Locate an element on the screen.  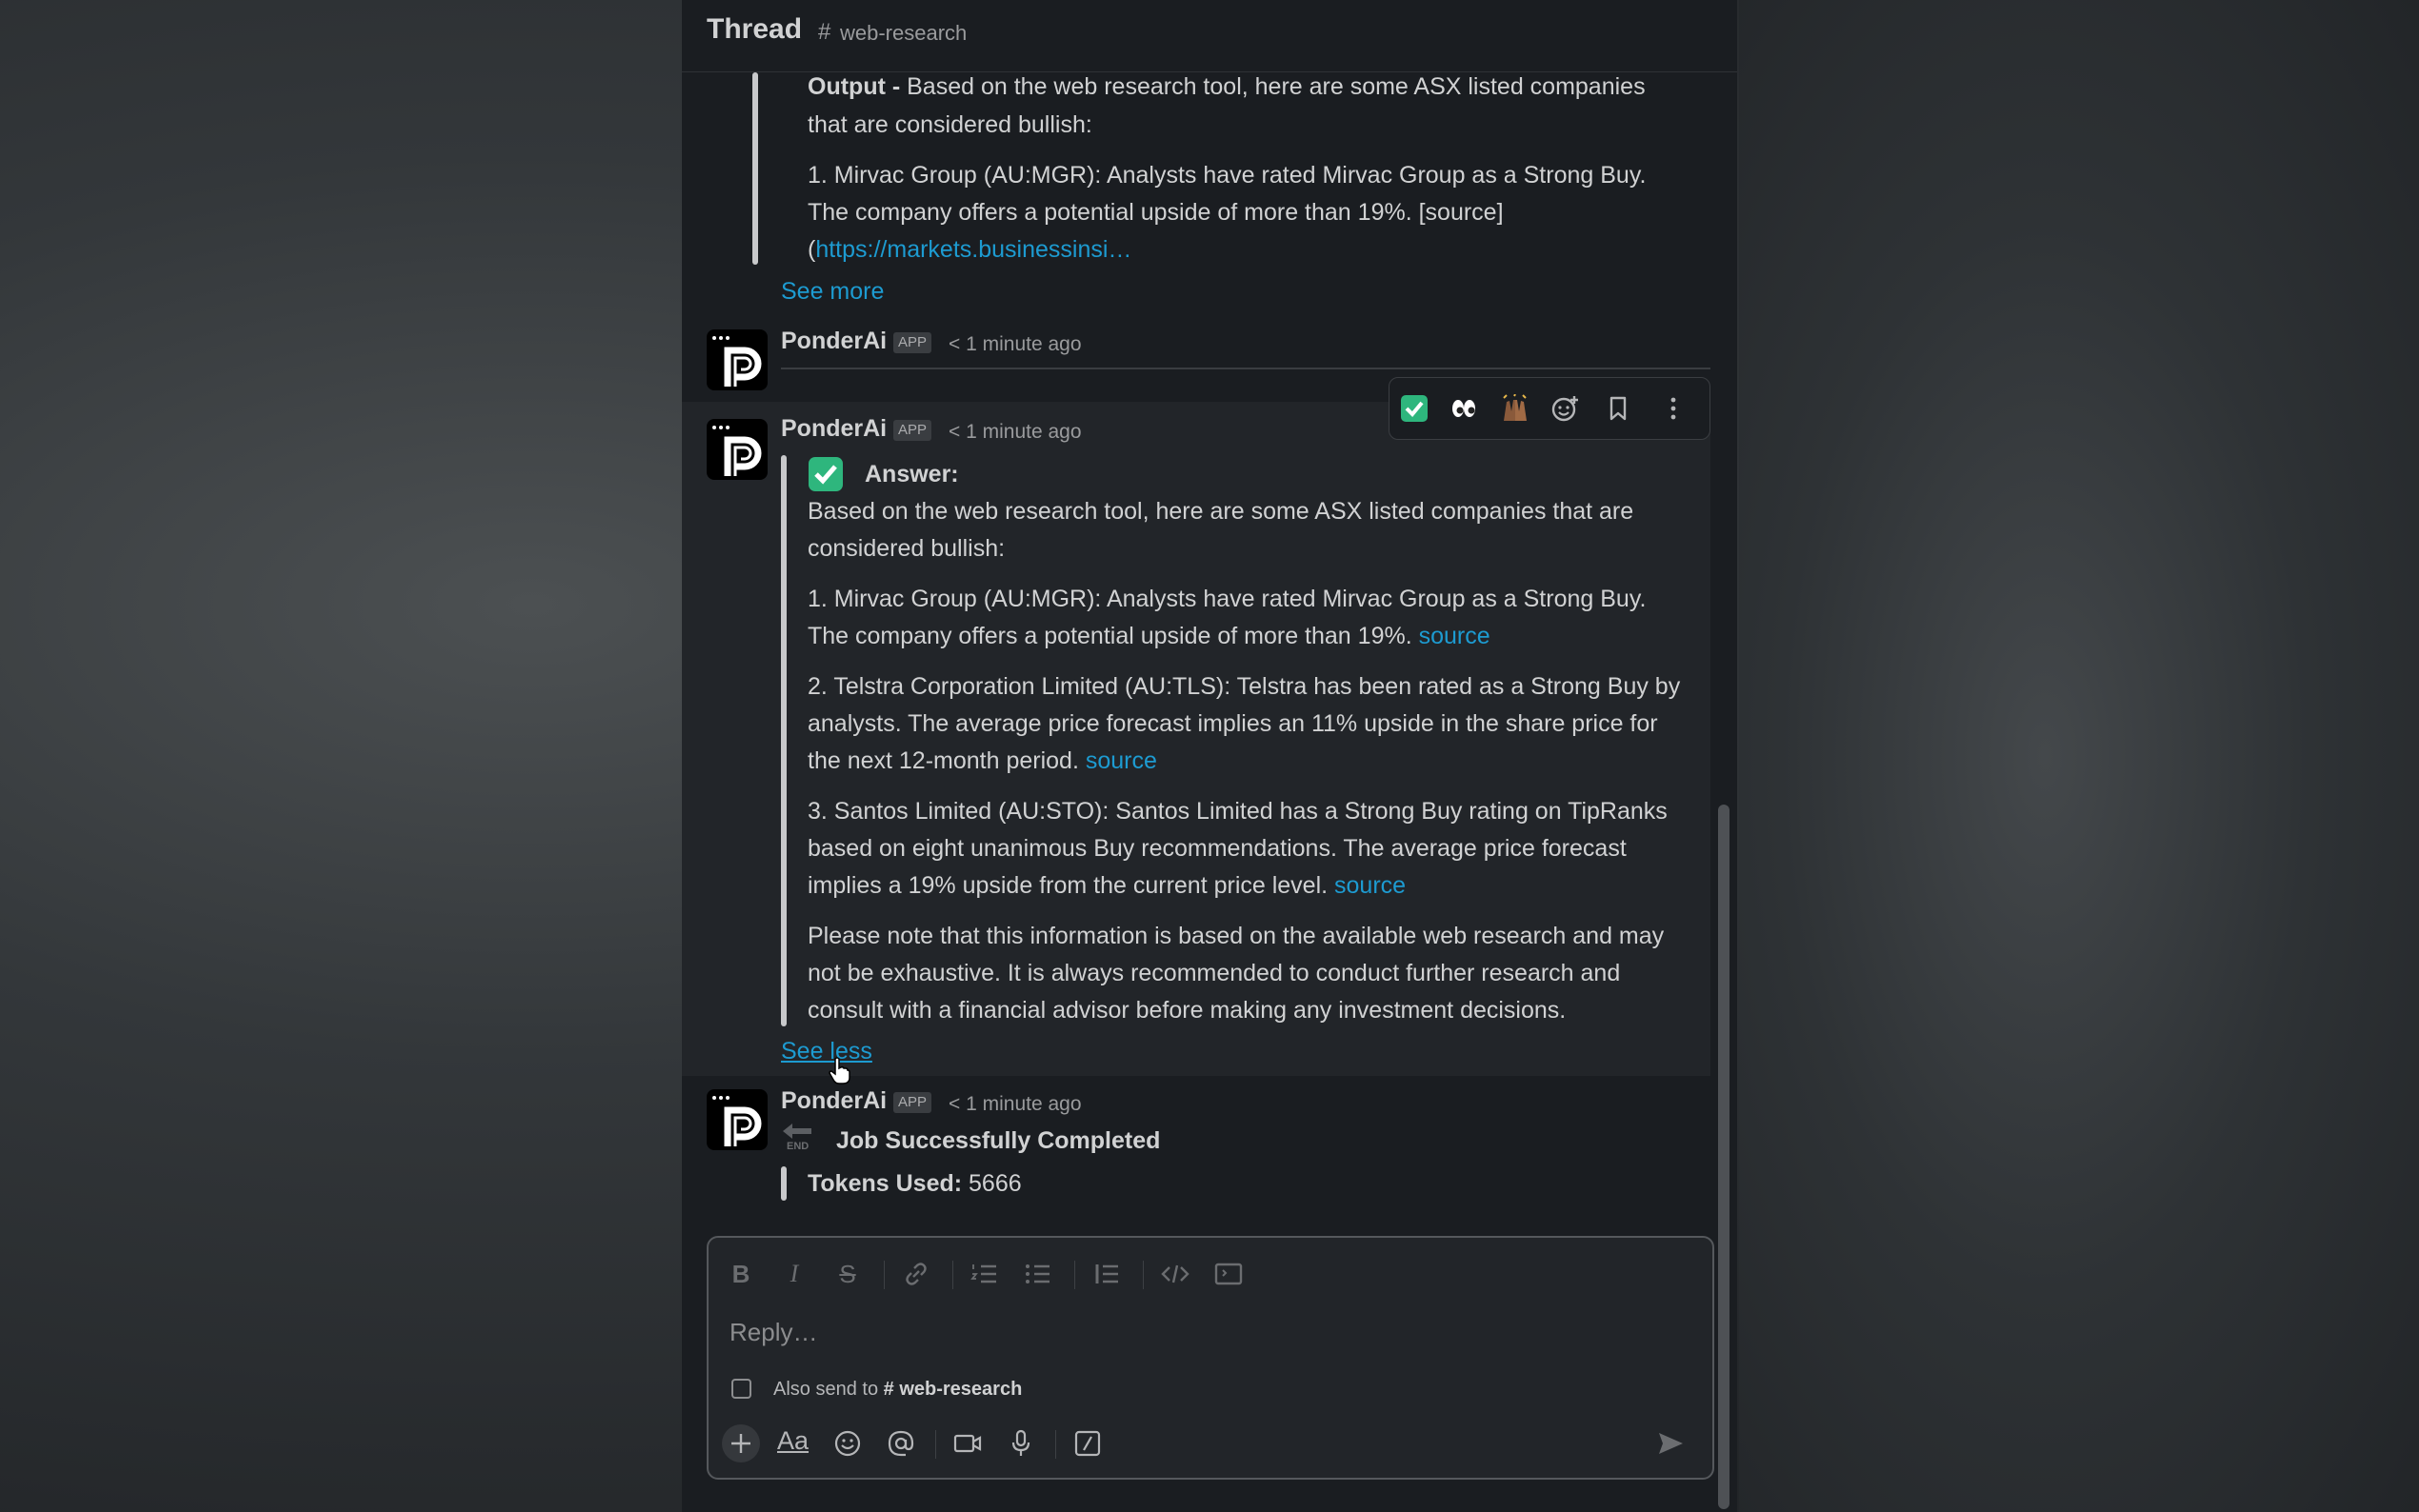
ordered-list-icon is located at coordinates (985, 1274).